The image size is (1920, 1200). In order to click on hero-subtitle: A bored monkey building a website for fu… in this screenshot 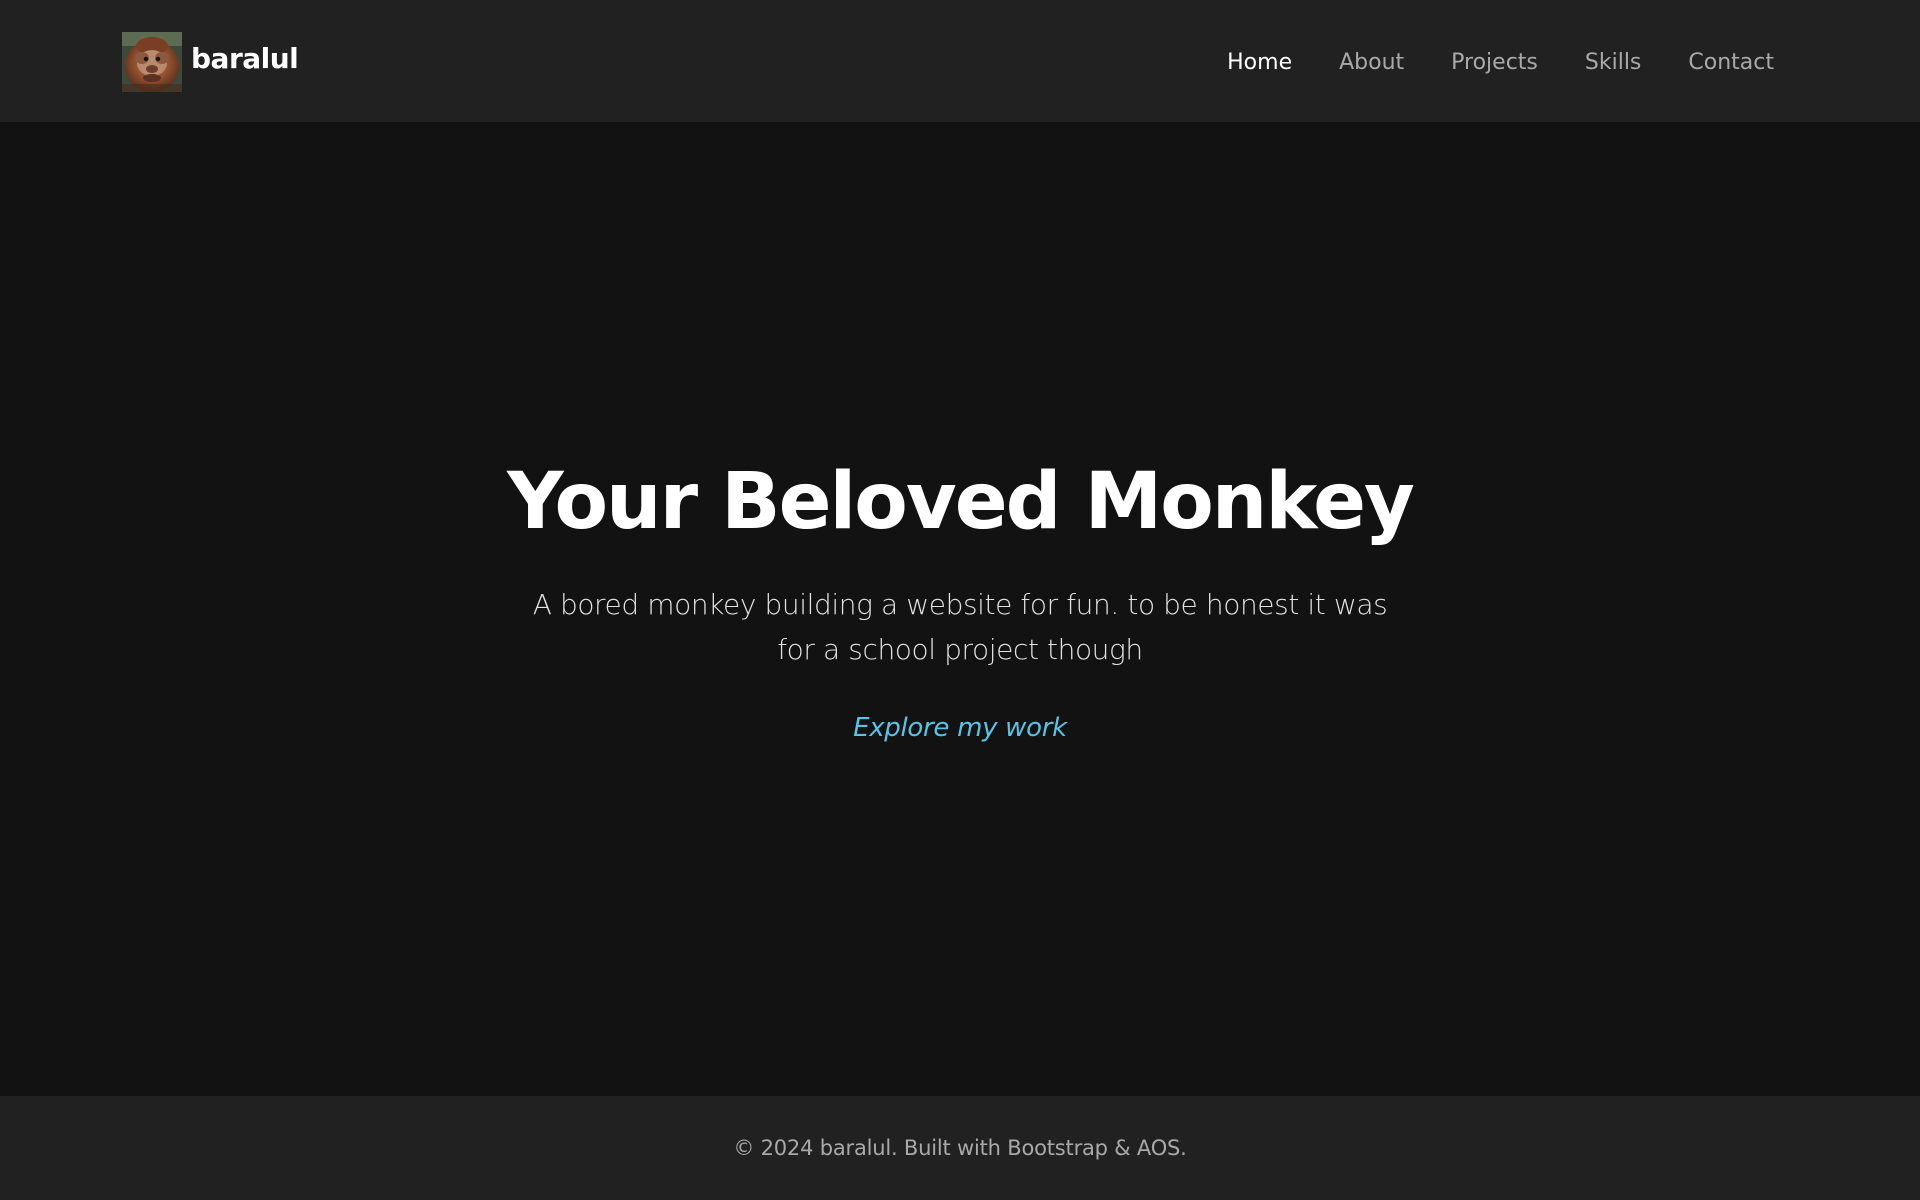, I will do `click(960, 627)`.